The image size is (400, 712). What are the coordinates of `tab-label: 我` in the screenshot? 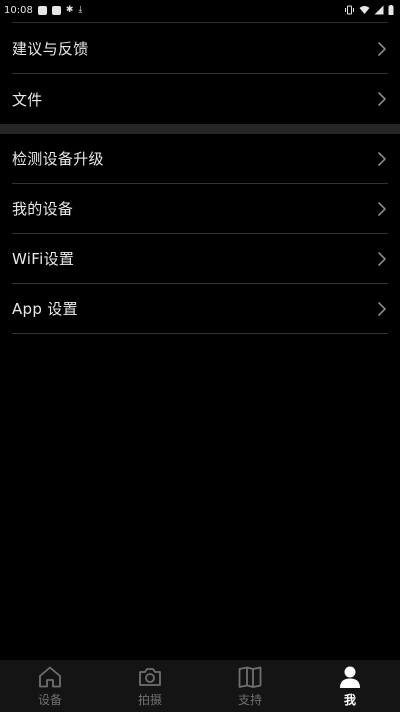 It's located at (349, 699).